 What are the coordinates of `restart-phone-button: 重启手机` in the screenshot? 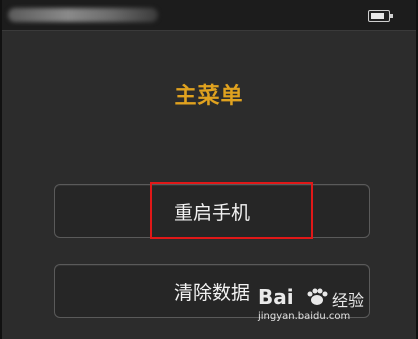 It's located at (212, 211).